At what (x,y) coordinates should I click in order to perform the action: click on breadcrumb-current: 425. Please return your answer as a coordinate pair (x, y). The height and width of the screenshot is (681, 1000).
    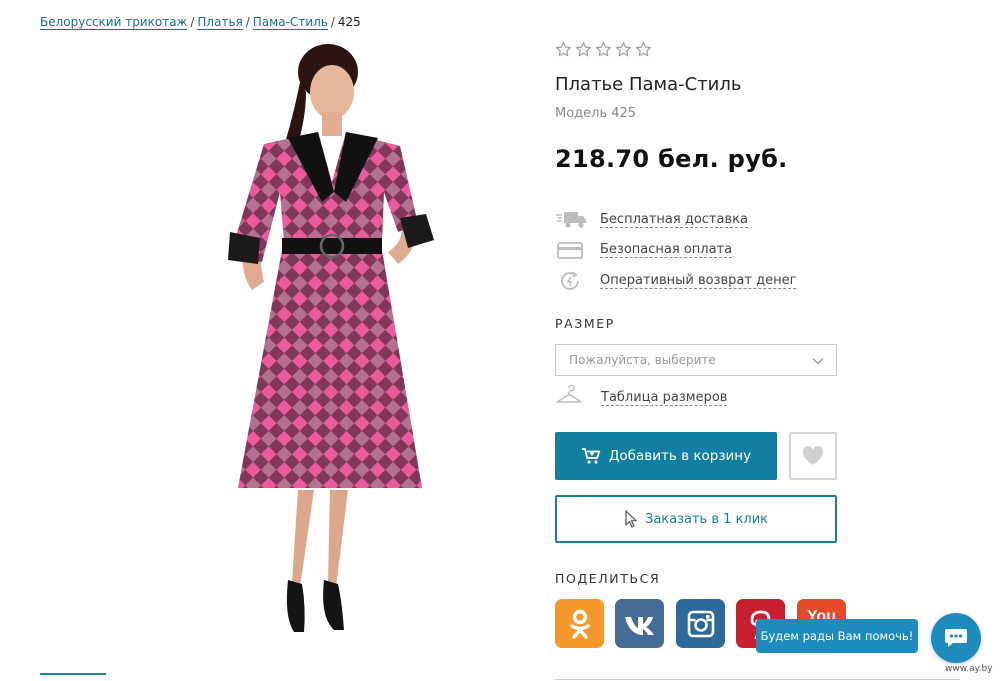
    Looking at the image, I should click on (349, 22).